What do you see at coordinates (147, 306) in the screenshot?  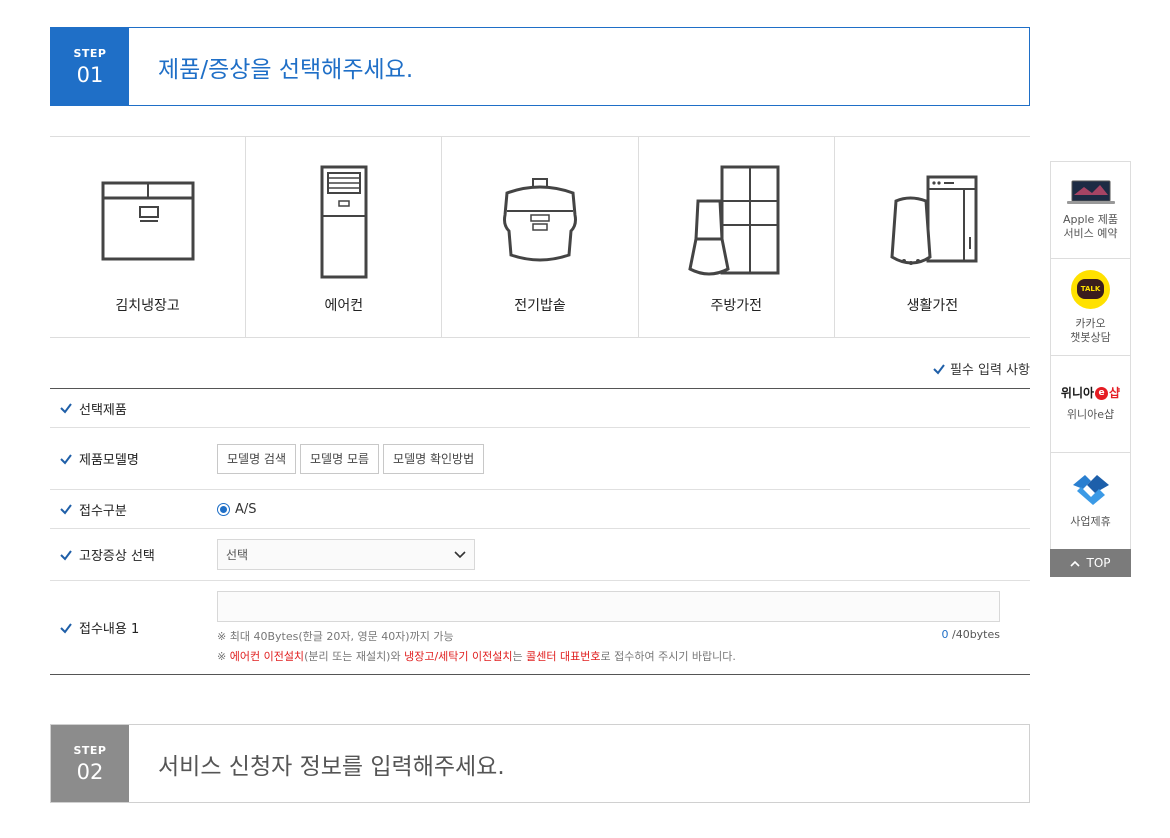 I see `product-name: 김치냉장고` at bounding box center [147, 306].